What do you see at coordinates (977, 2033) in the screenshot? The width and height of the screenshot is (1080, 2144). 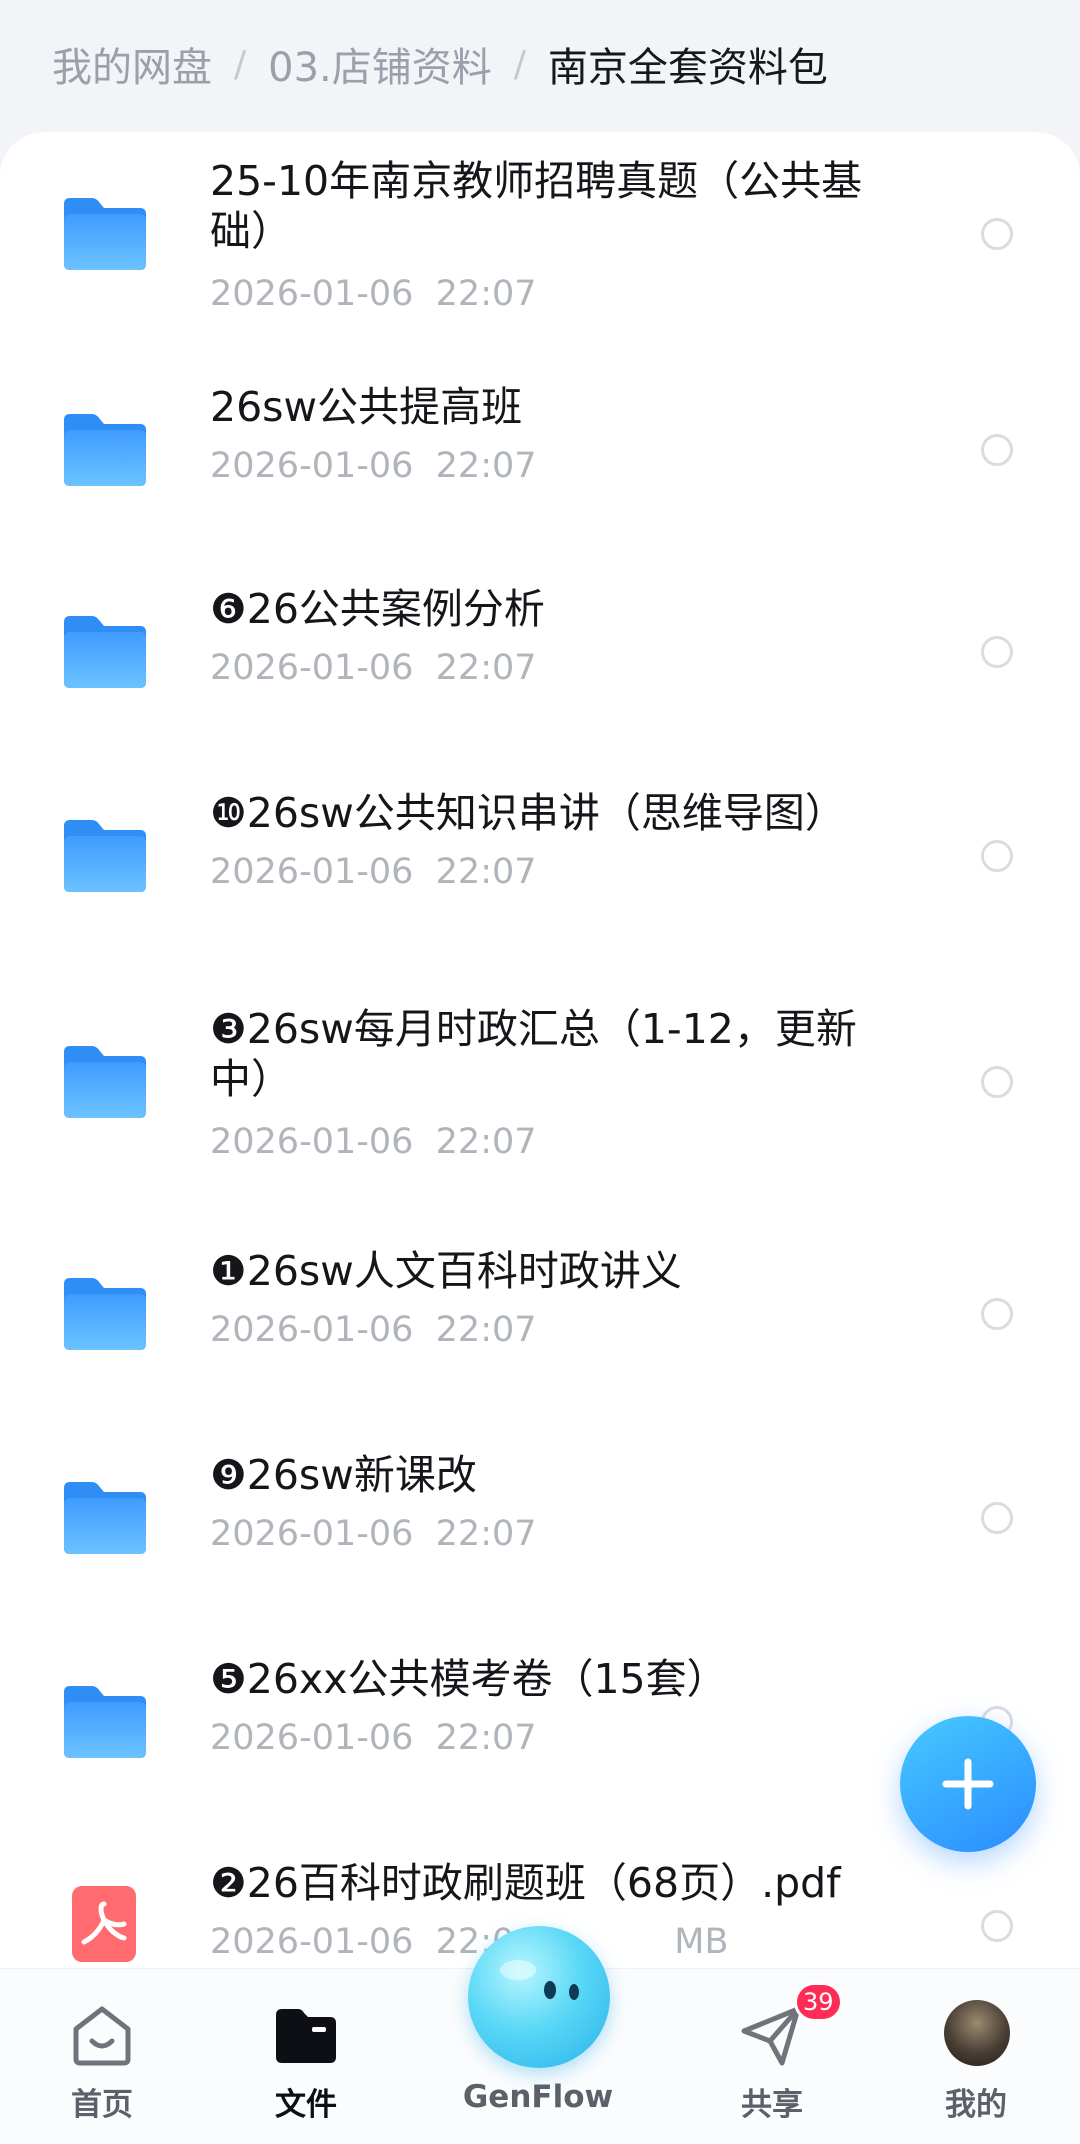 I see `avatar` at bounding box center [977, 2033].